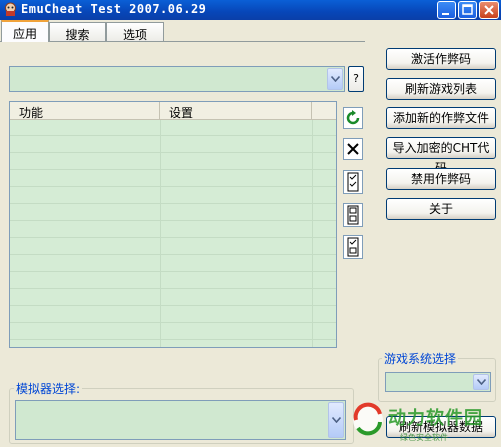 The height and width of the screenshot is (447, 501). I want to click on maximize-button, so click(467, 10).